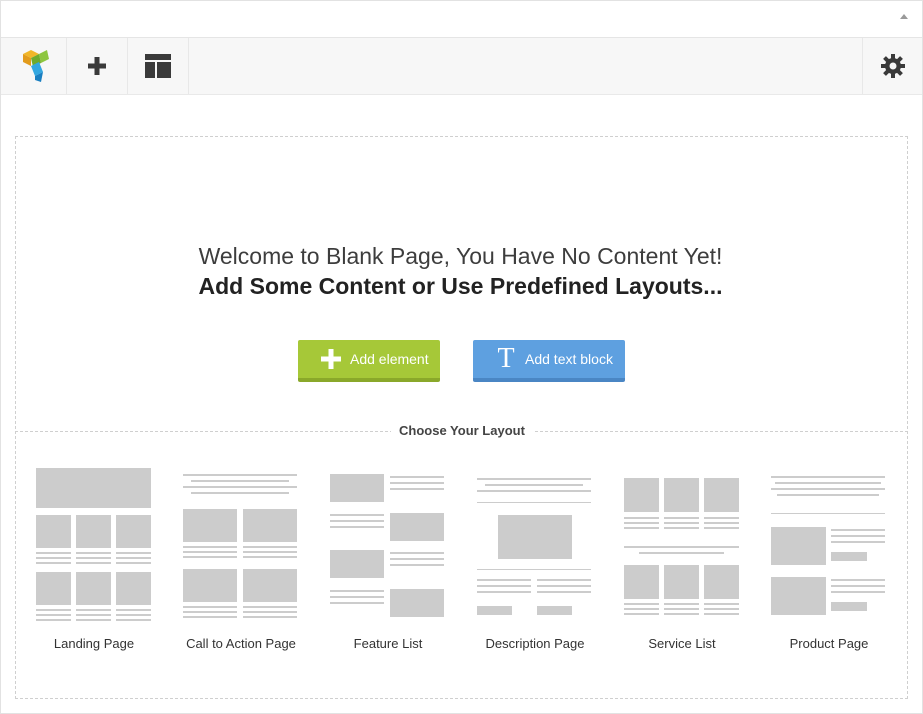  I want to click on layout-product-page, so click(830, 546).